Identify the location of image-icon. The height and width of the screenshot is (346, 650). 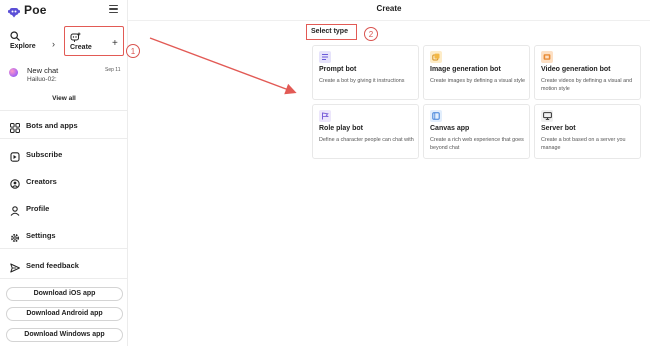
(436, 57).